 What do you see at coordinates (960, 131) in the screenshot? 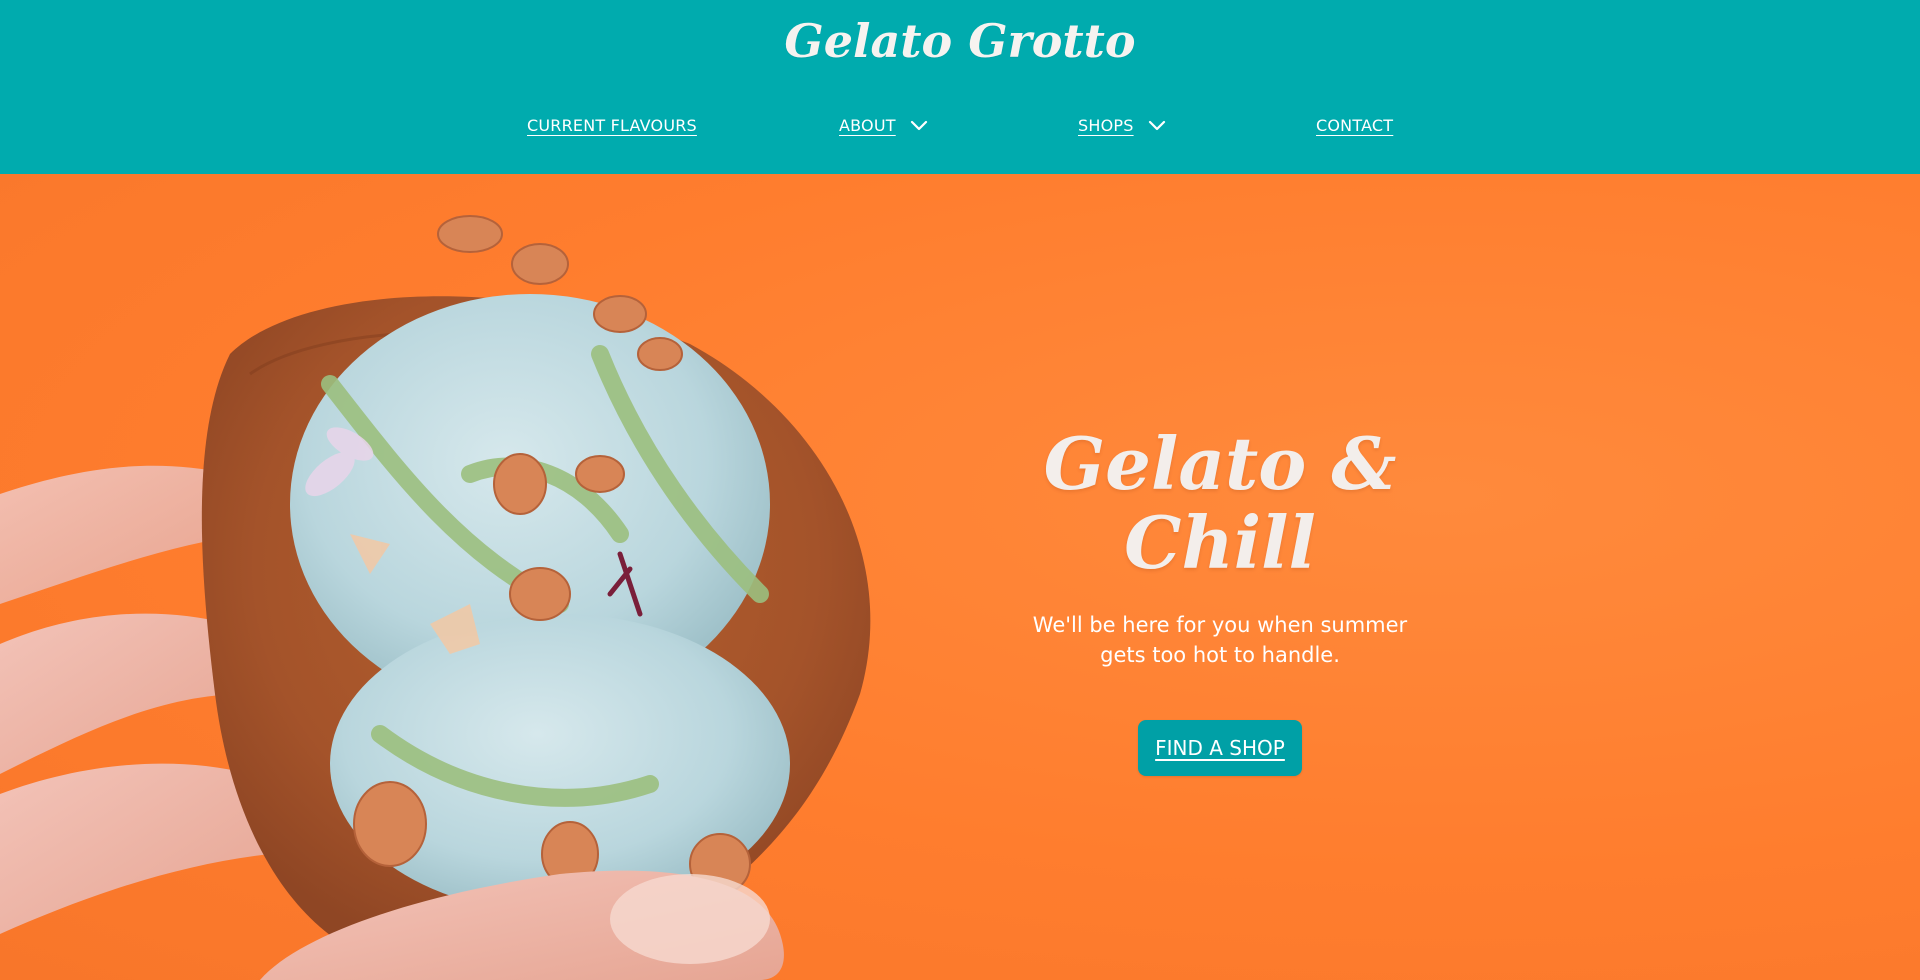
I see `main-nav: CURRENT FLAVOURS ABOUT SHOPS CONTACT` at bounding box center [960, 131].